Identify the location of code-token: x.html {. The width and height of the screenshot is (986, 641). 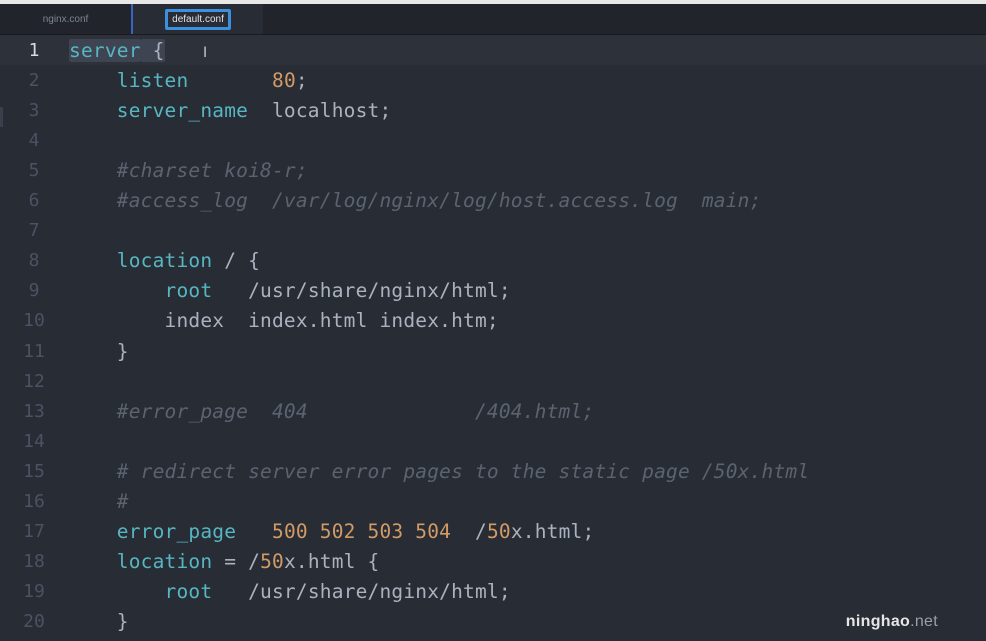
(331, 562).